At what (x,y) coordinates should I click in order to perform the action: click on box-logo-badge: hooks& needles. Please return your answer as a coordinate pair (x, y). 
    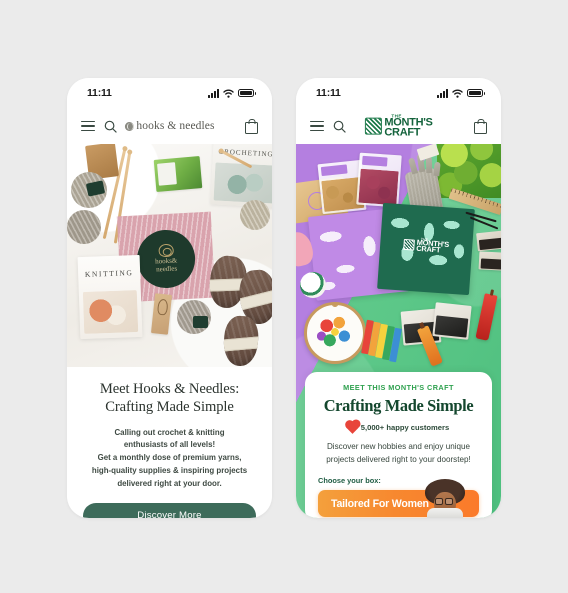
    Looking at the image, I should click on (166, 259).